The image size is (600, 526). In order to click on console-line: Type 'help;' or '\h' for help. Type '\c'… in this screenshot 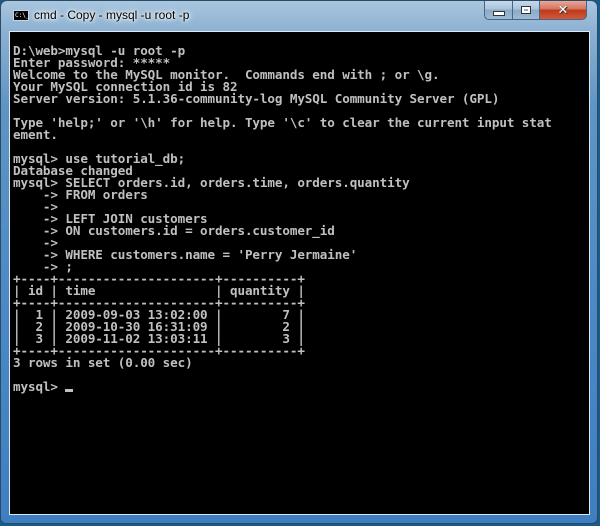, I will do `click(282, 122)`.